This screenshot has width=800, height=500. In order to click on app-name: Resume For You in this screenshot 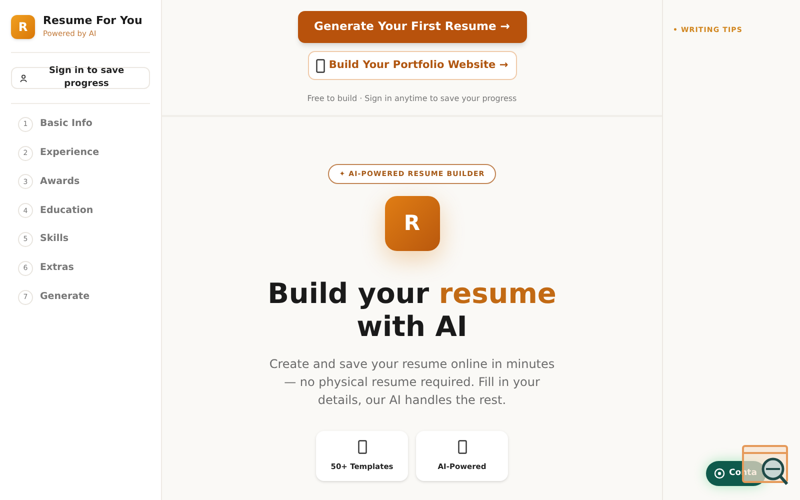, I will do `click(92, 21)`.